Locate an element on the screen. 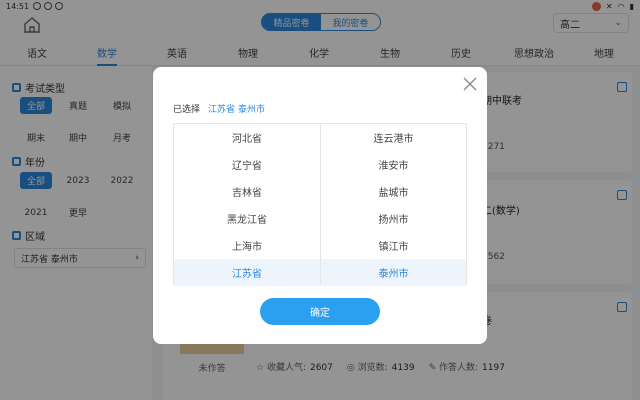 This screenshot has width=640, height=400. city-option: 淮安市 is located at coordinates (393, 164).